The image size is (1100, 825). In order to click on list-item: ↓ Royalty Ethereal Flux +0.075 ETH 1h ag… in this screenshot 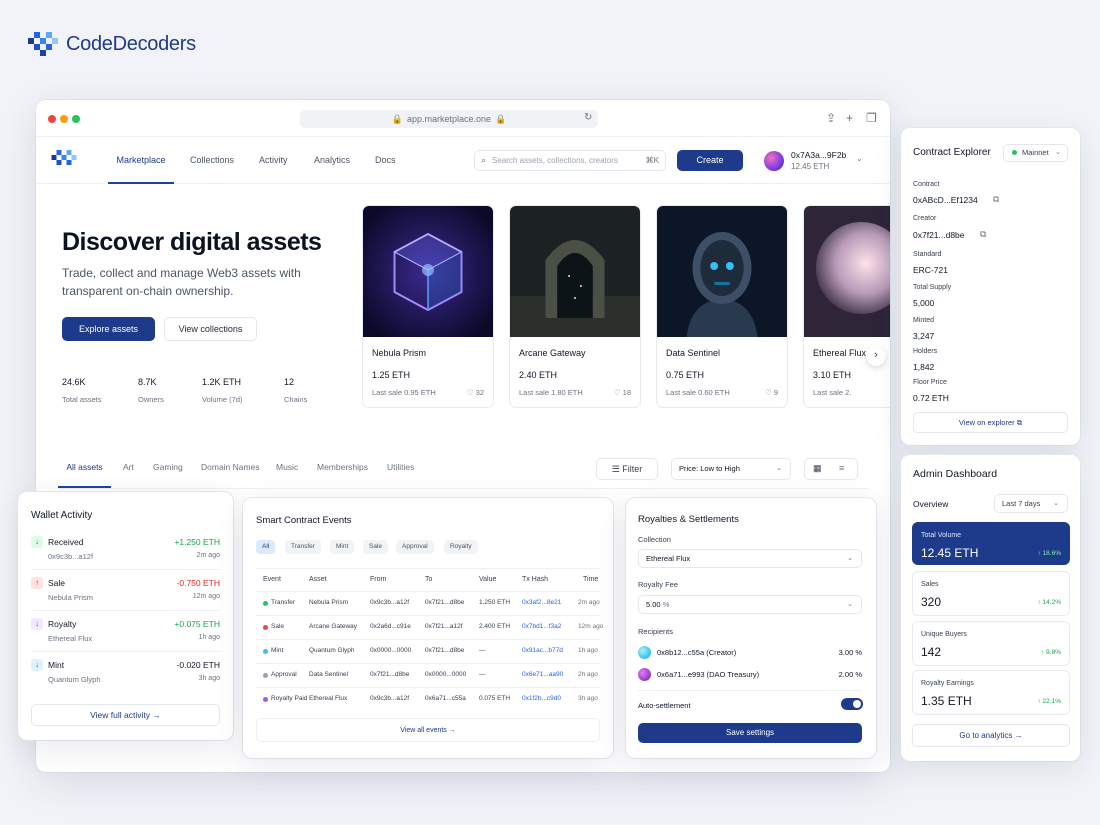, I will do `click(125, 635)`.